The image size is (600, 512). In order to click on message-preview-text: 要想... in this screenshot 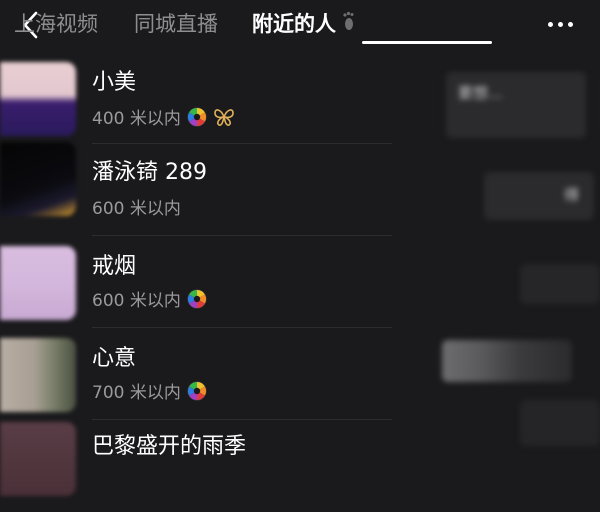, I will do `click(480, 93)`.